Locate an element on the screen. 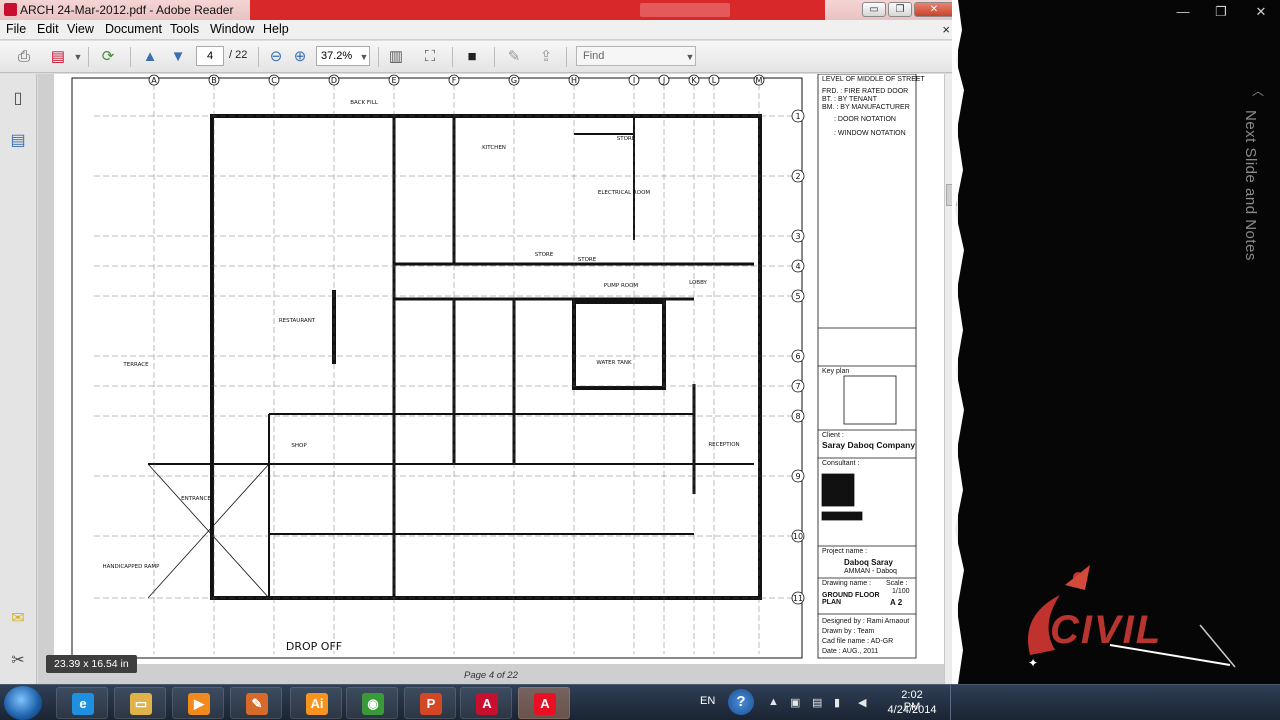 Image resolution: width=1280 pixels, height=720 pixels. taskbar-app-reader: A is located at coordinates (544, 703).